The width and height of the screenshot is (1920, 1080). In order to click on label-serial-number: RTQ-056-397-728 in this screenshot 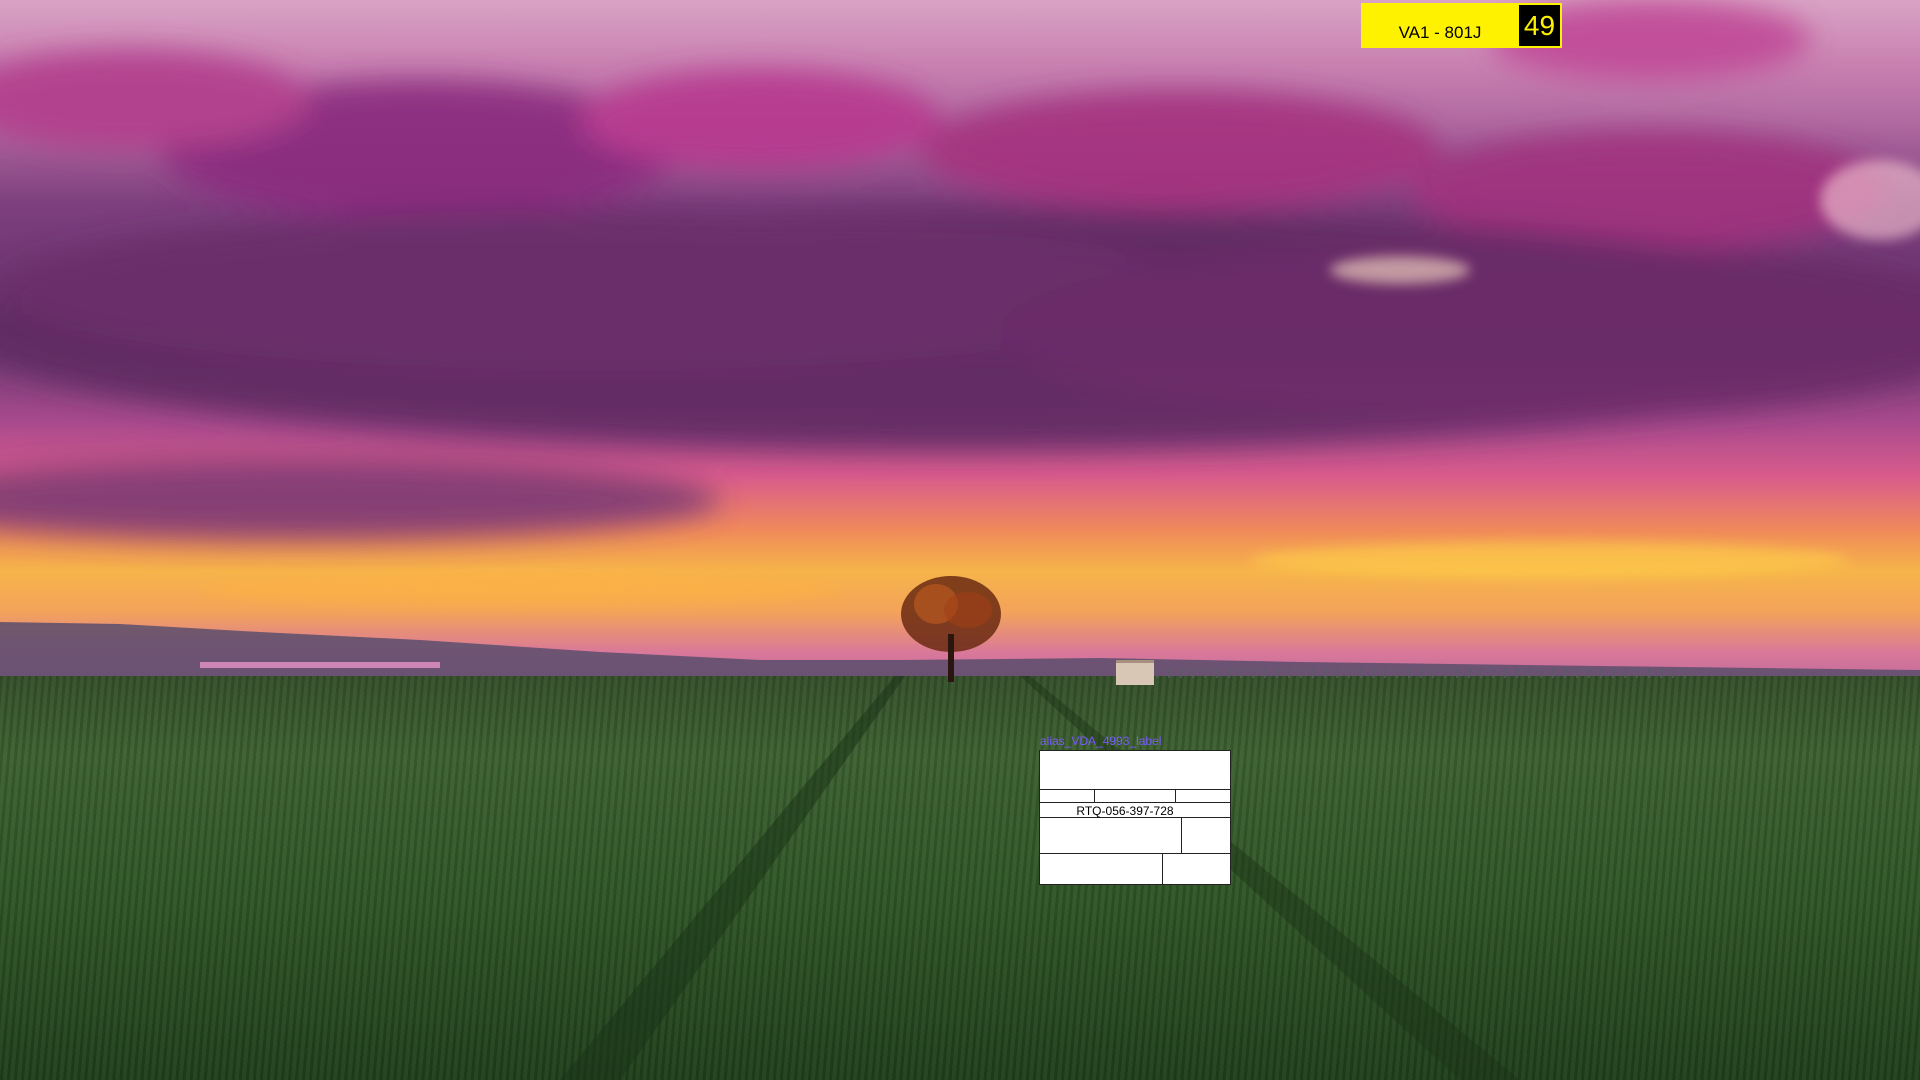, I will do `click(1125, 811)`.